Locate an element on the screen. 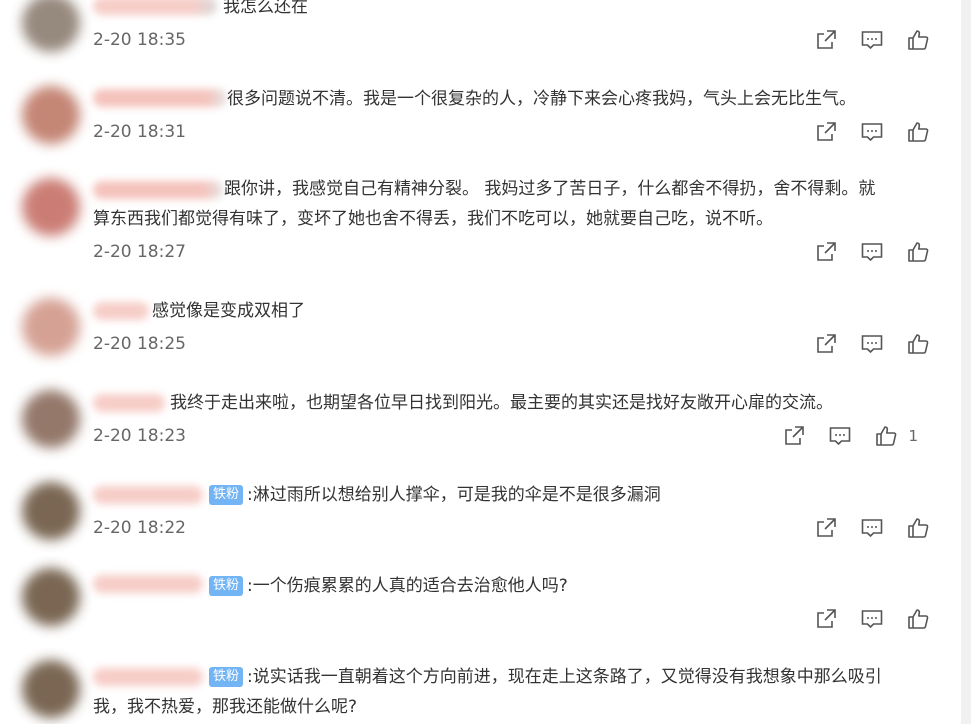  comment-text: :一个伤痕累累的人真的适合去治愈他人吗? is located at coordinates (407, 586).